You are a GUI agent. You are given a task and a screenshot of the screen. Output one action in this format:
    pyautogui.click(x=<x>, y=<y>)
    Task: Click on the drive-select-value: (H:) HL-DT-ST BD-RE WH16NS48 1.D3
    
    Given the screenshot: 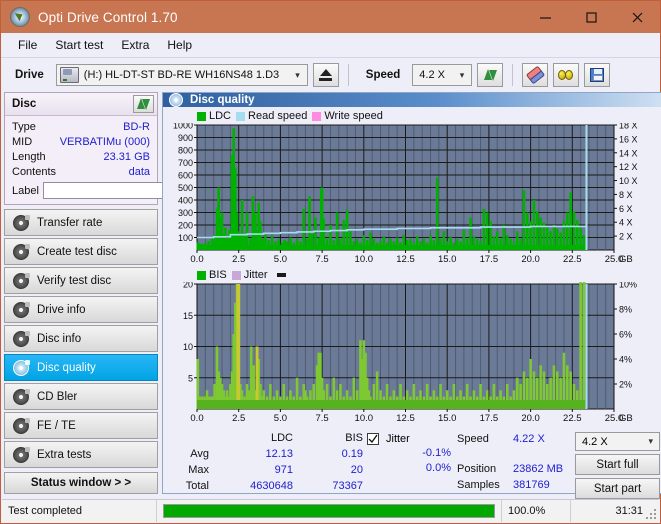 What is the action you would take?
    pyautogui.click(x=181, y=75)
    